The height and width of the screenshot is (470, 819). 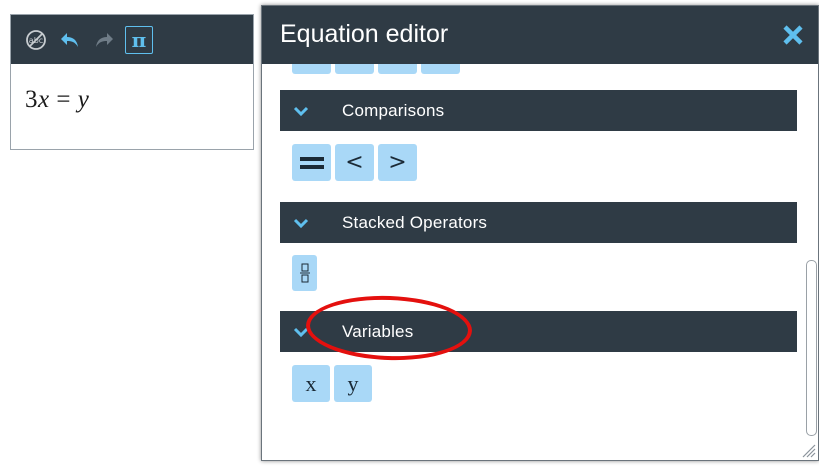 What do you see at coordinates (415, 222) in the screenshot?
I see `section-label: Stacked Operators` at bounding box center [415, 222].